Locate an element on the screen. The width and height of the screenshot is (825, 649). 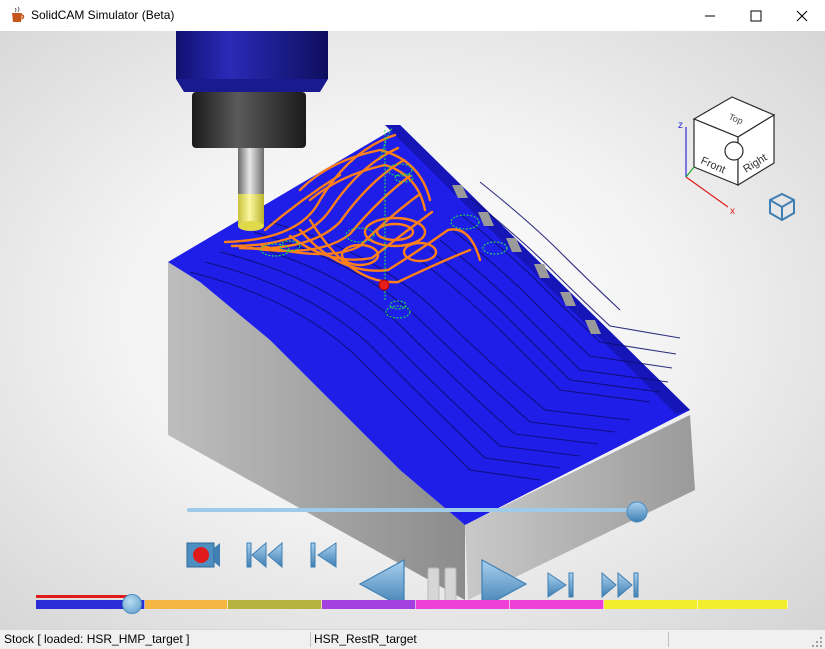
isometric-view-button is located at coordinates (782, 207).